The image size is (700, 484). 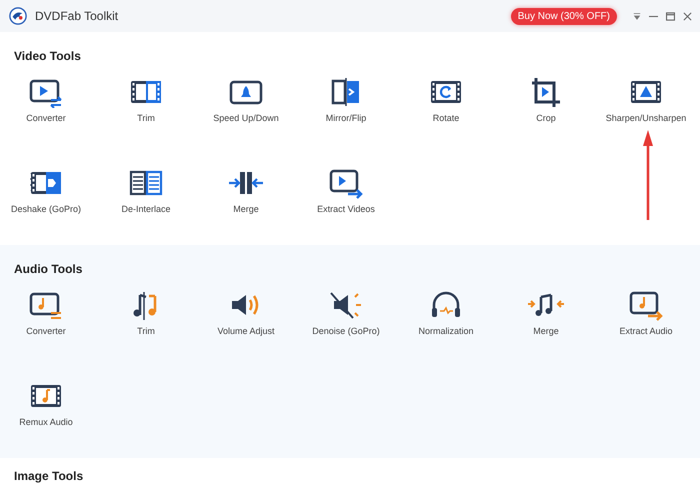 What do you see at coordinates (18, 16) in the screenshot?
I see `logo-icon` at bounding box center [18, 16].